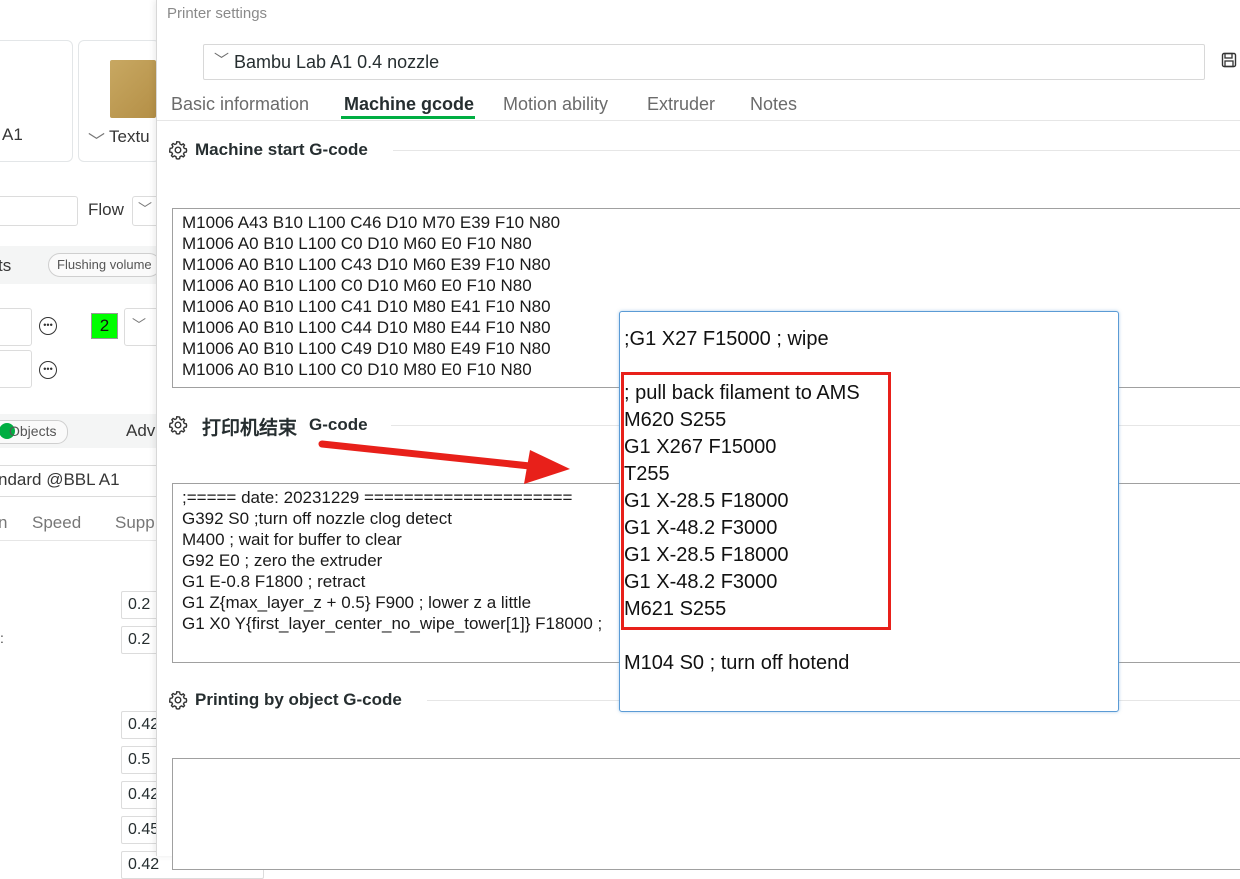 This screenshot has height=879, width=1240. What do you see at coordinates (816, 150) in the screenshot?
I see `section-divider` at bounding box center [816, 150].